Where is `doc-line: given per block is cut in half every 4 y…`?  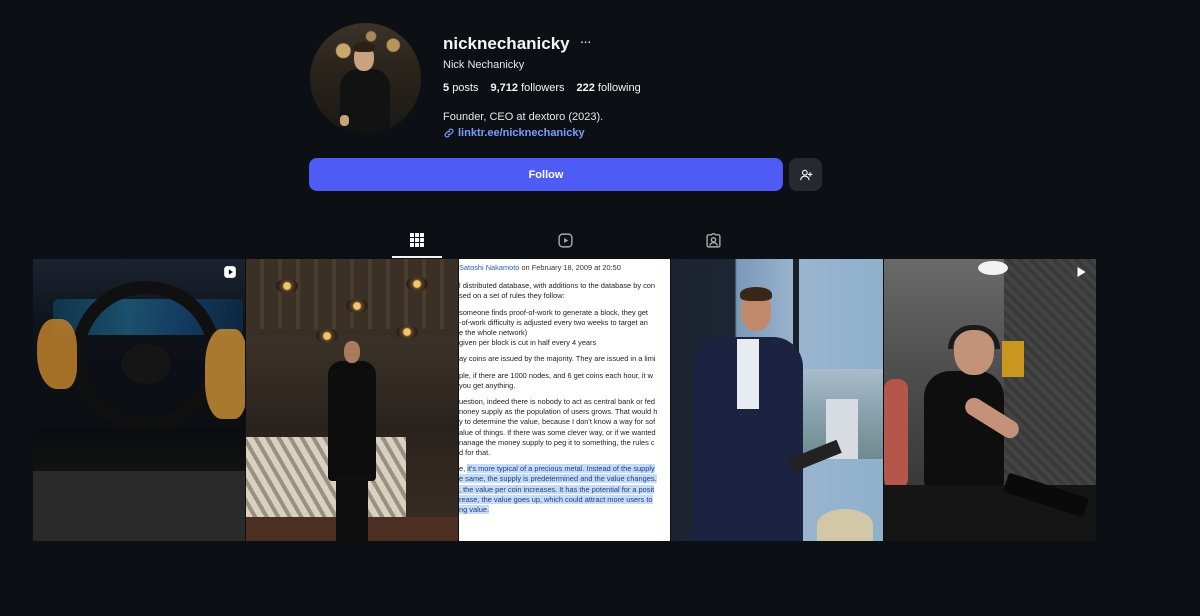
doc-line: given per block is cut in half every 4 y… is located at coordinates (528, 343).